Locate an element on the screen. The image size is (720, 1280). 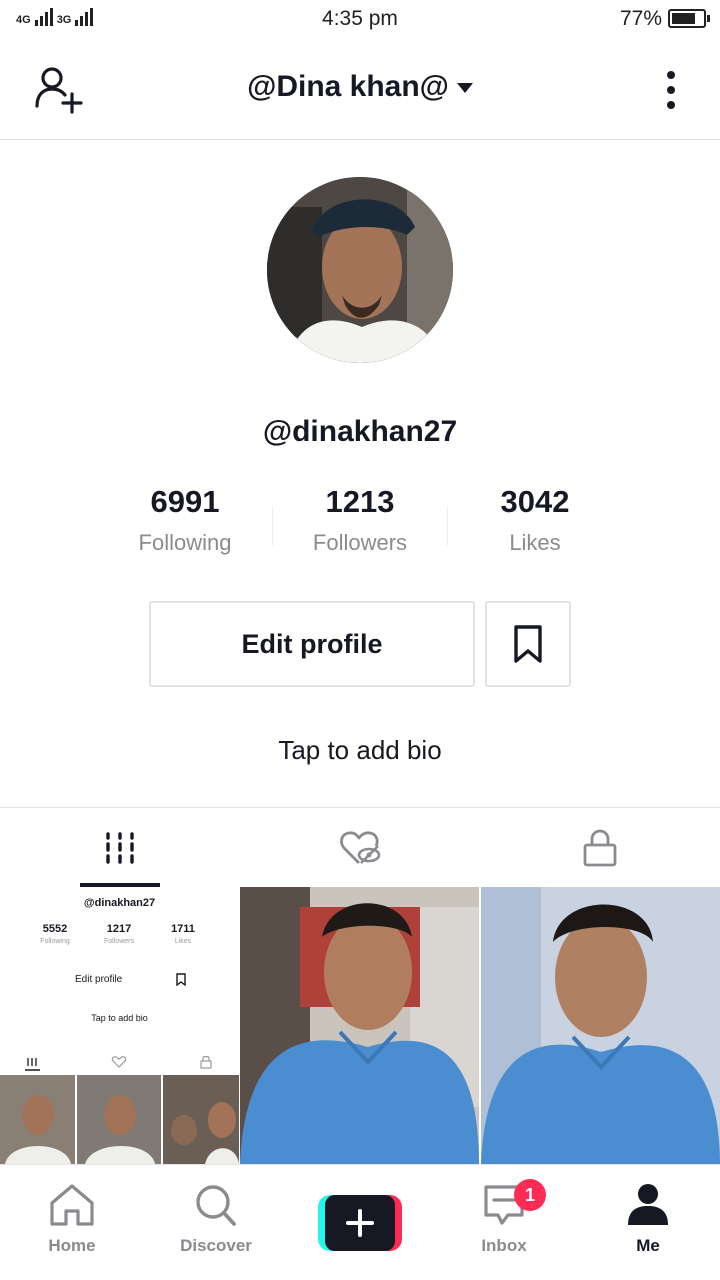
bio-prompt: Tap to add bio is located at coordinates (360, 750).